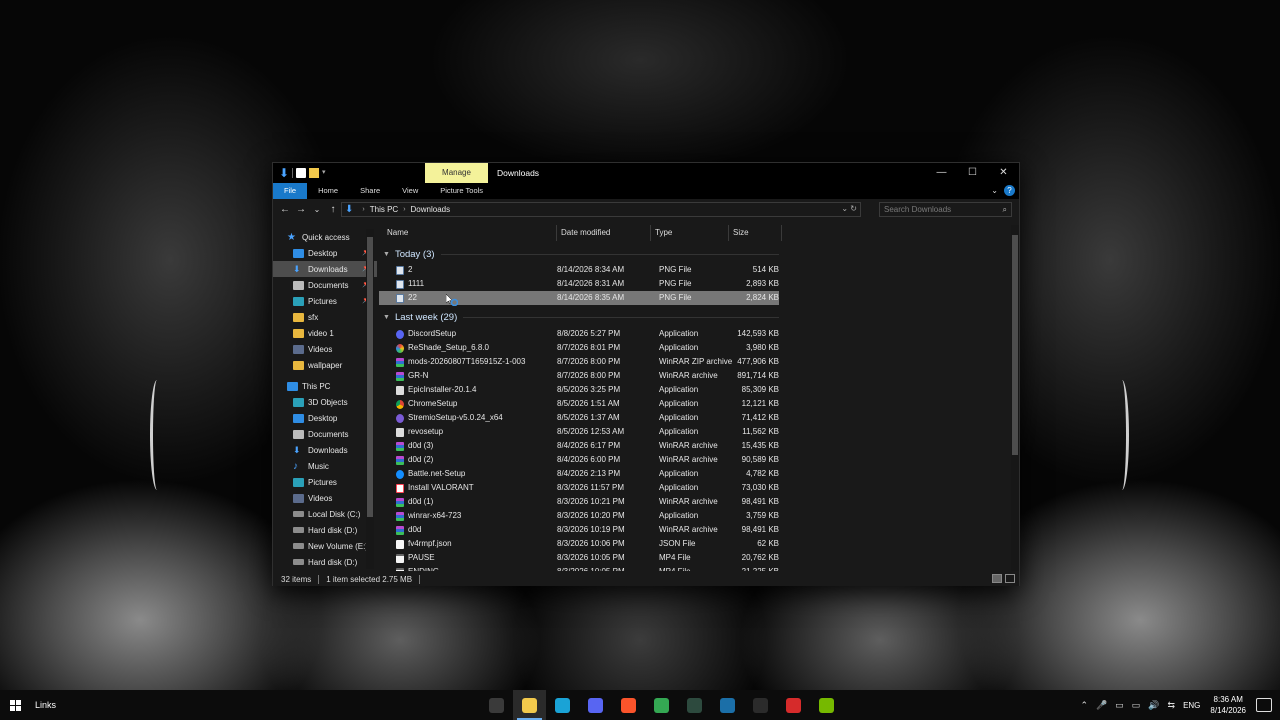 The width and height of the screenshot is (1280, 720). Describe the element at coordinates (461, 191) in the screenshot. I see `tab-picture-tools: Picture Tools` at that location.